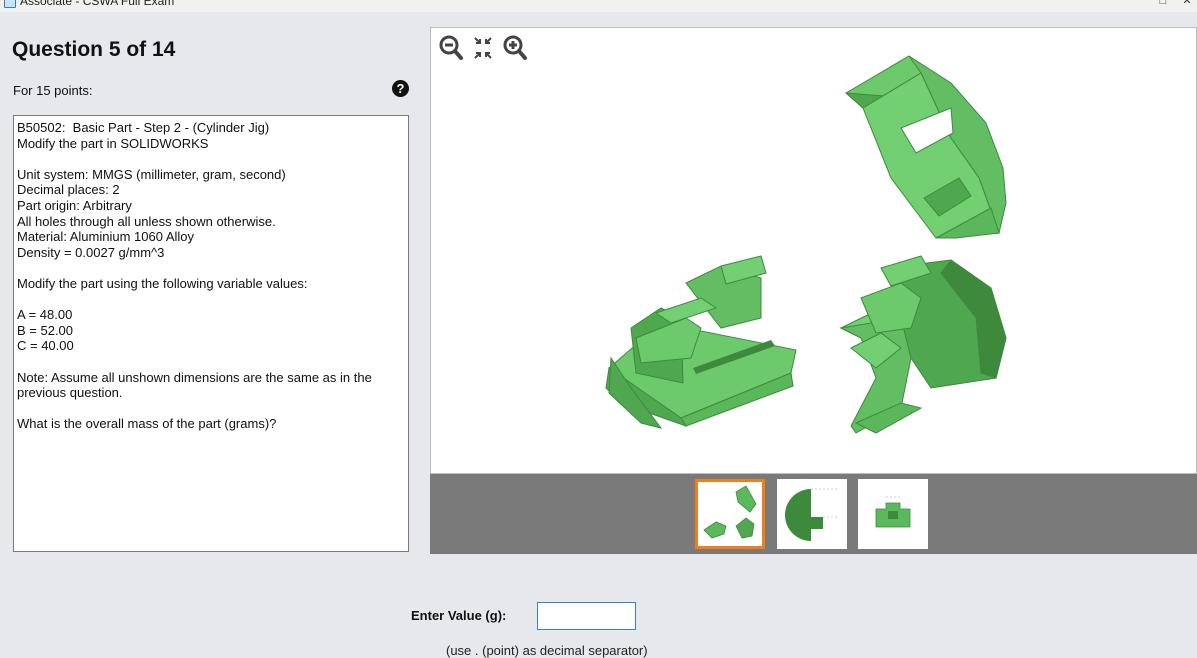  What do you see at coordinates (53, 90) in the screenshot?
I see `points-label: For 15 points:` at bounding box center [53, 90].